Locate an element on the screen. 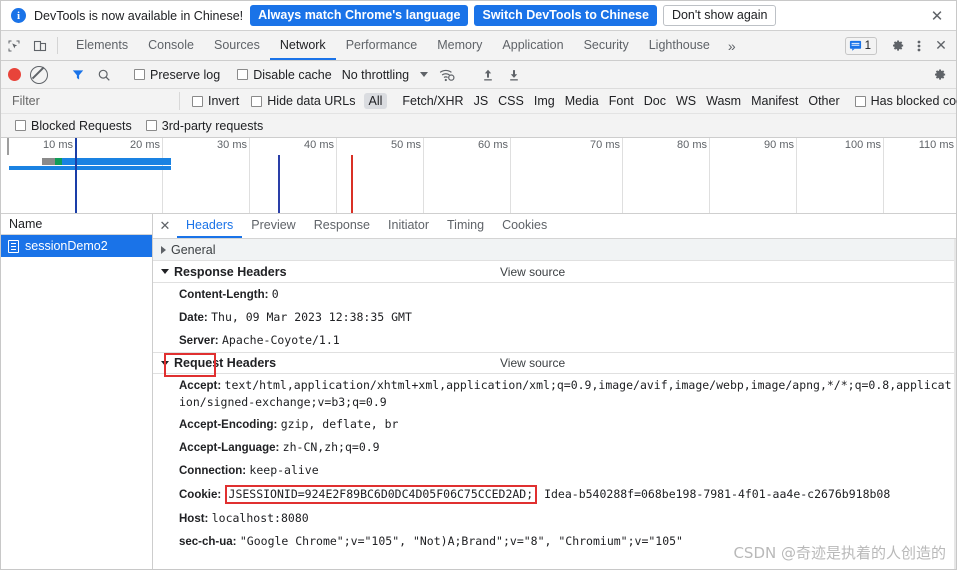 The width and height of the screenshot is (957, 570). header-row: Connection: keep-alive is located at coordinates (554, 470).